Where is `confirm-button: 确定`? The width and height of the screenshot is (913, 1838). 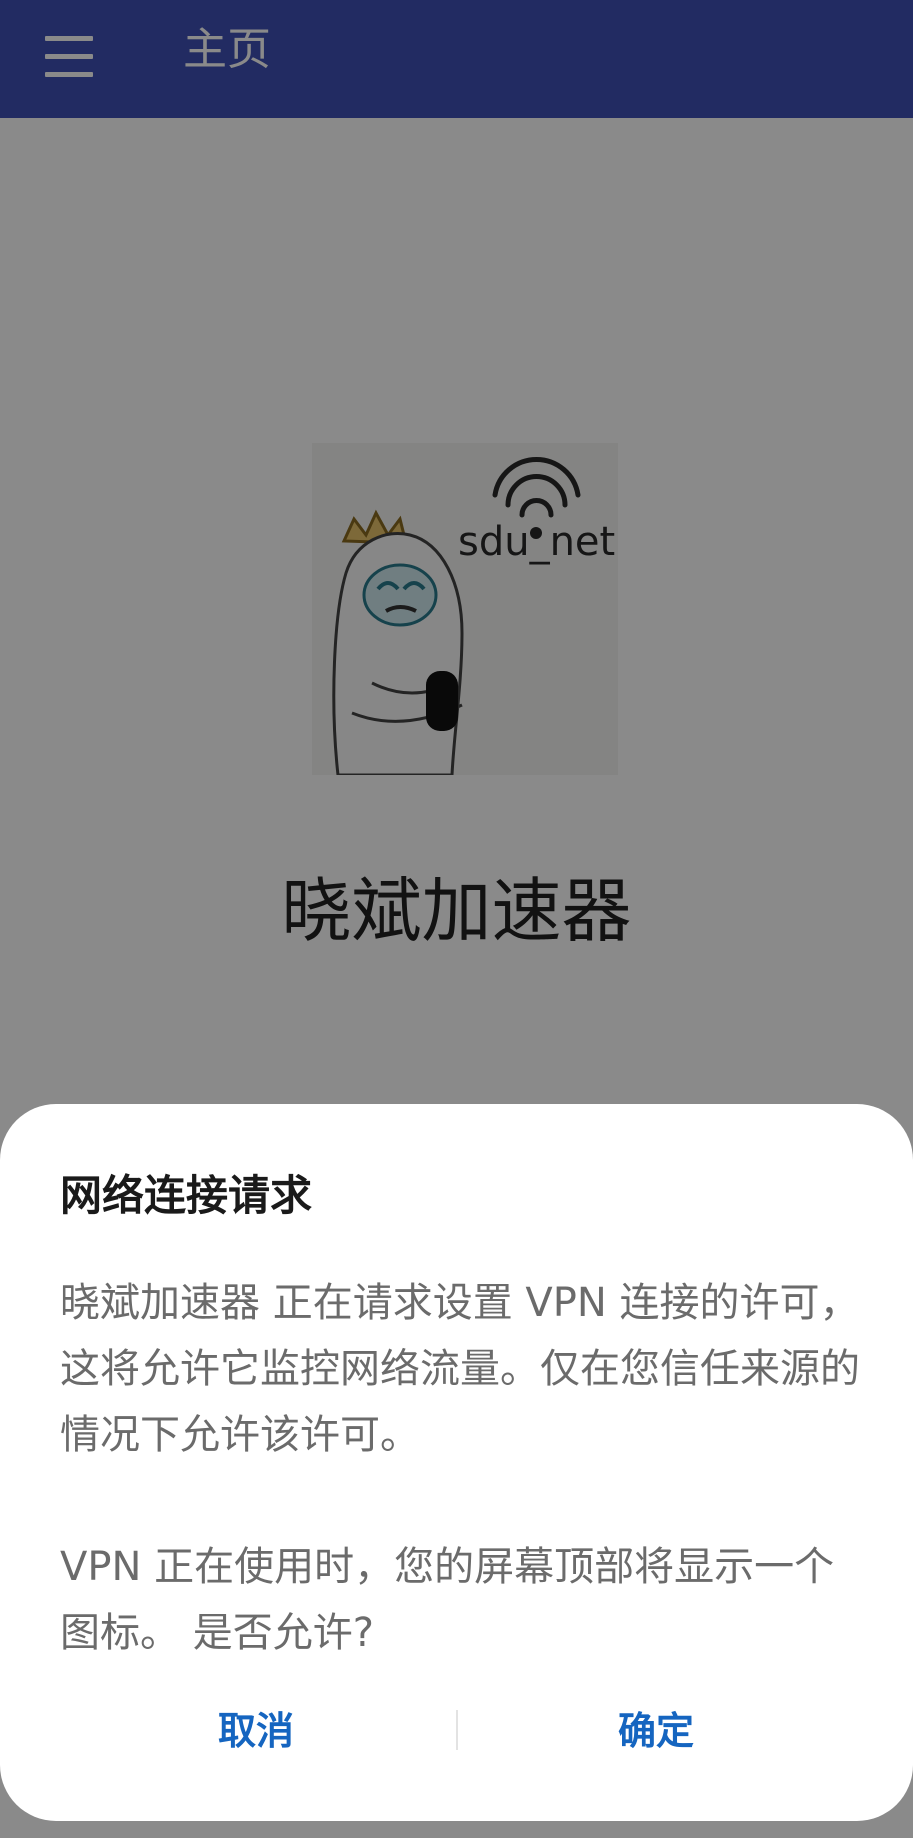
confirm-button: 确定 is located at coordinates (656, 1731).